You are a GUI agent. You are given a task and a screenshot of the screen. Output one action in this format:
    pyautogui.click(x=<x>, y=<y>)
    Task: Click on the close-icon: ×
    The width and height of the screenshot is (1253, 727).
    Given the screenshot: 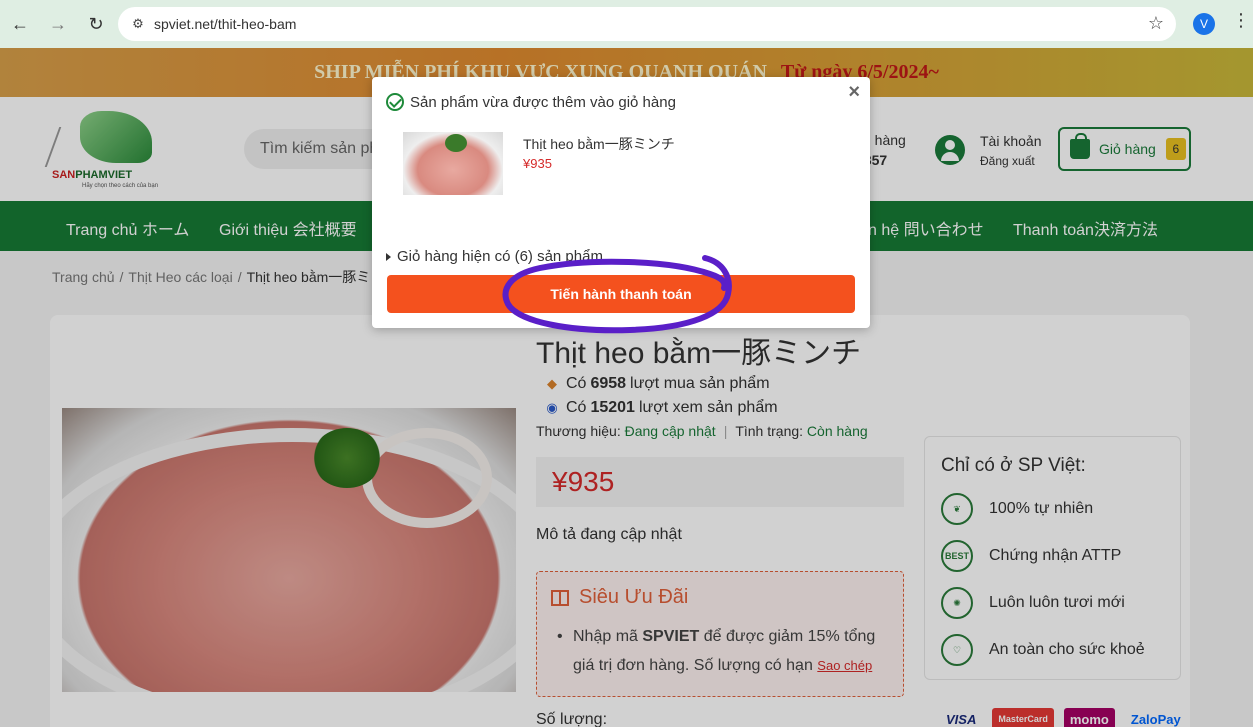 What is the action you would take?
    pyautogui.click(x=854, y=92)
    